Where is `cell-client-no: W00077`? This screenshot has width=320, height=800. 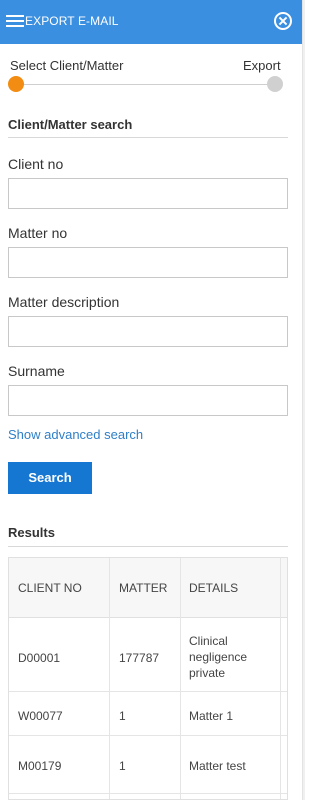
cell-client-no: W00077 is located at coordinates (40, 716).